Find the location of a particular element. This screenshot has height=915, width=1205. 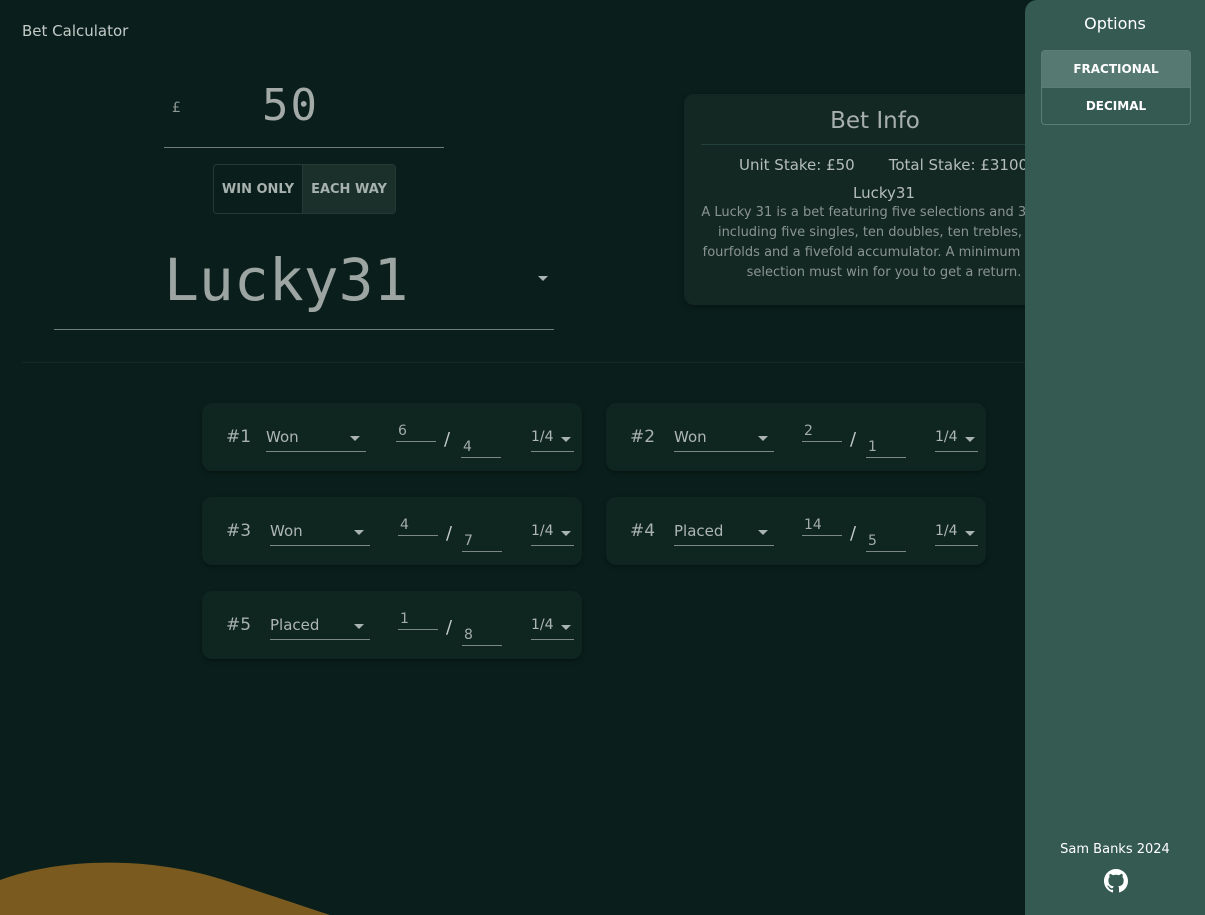

odds-denominator-input: 1 is located at coordinates (886, 445).